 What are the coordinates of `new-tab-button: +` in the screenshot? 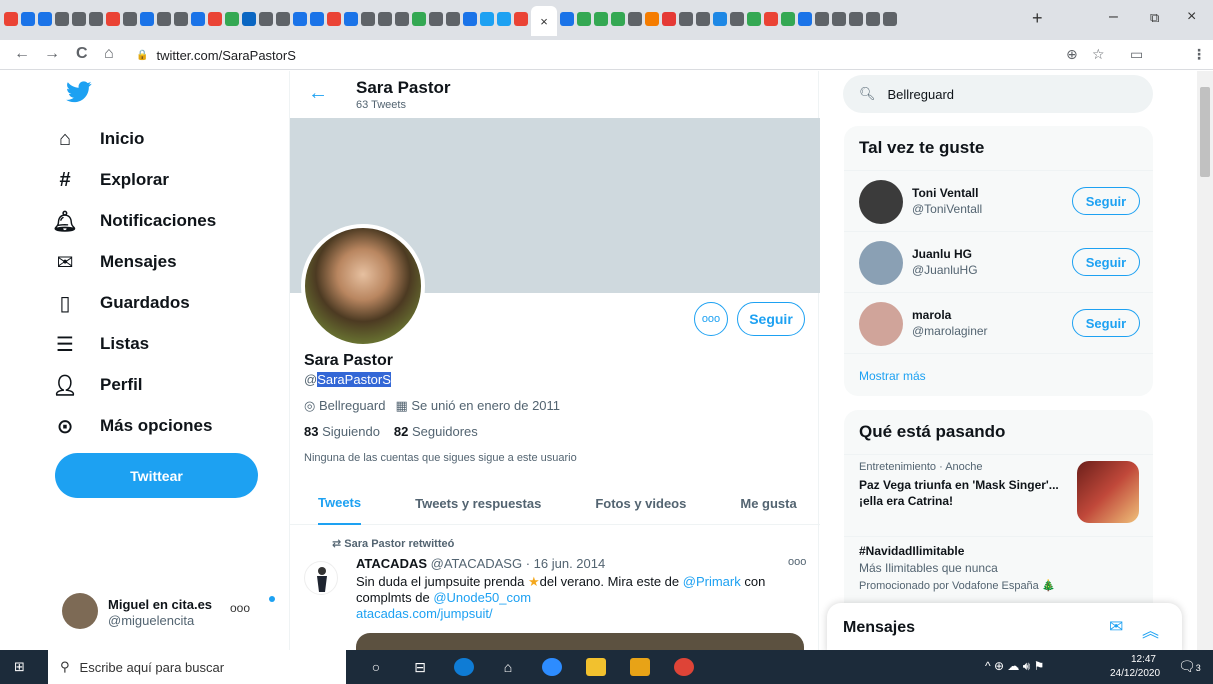 It's located at (1037, 18).